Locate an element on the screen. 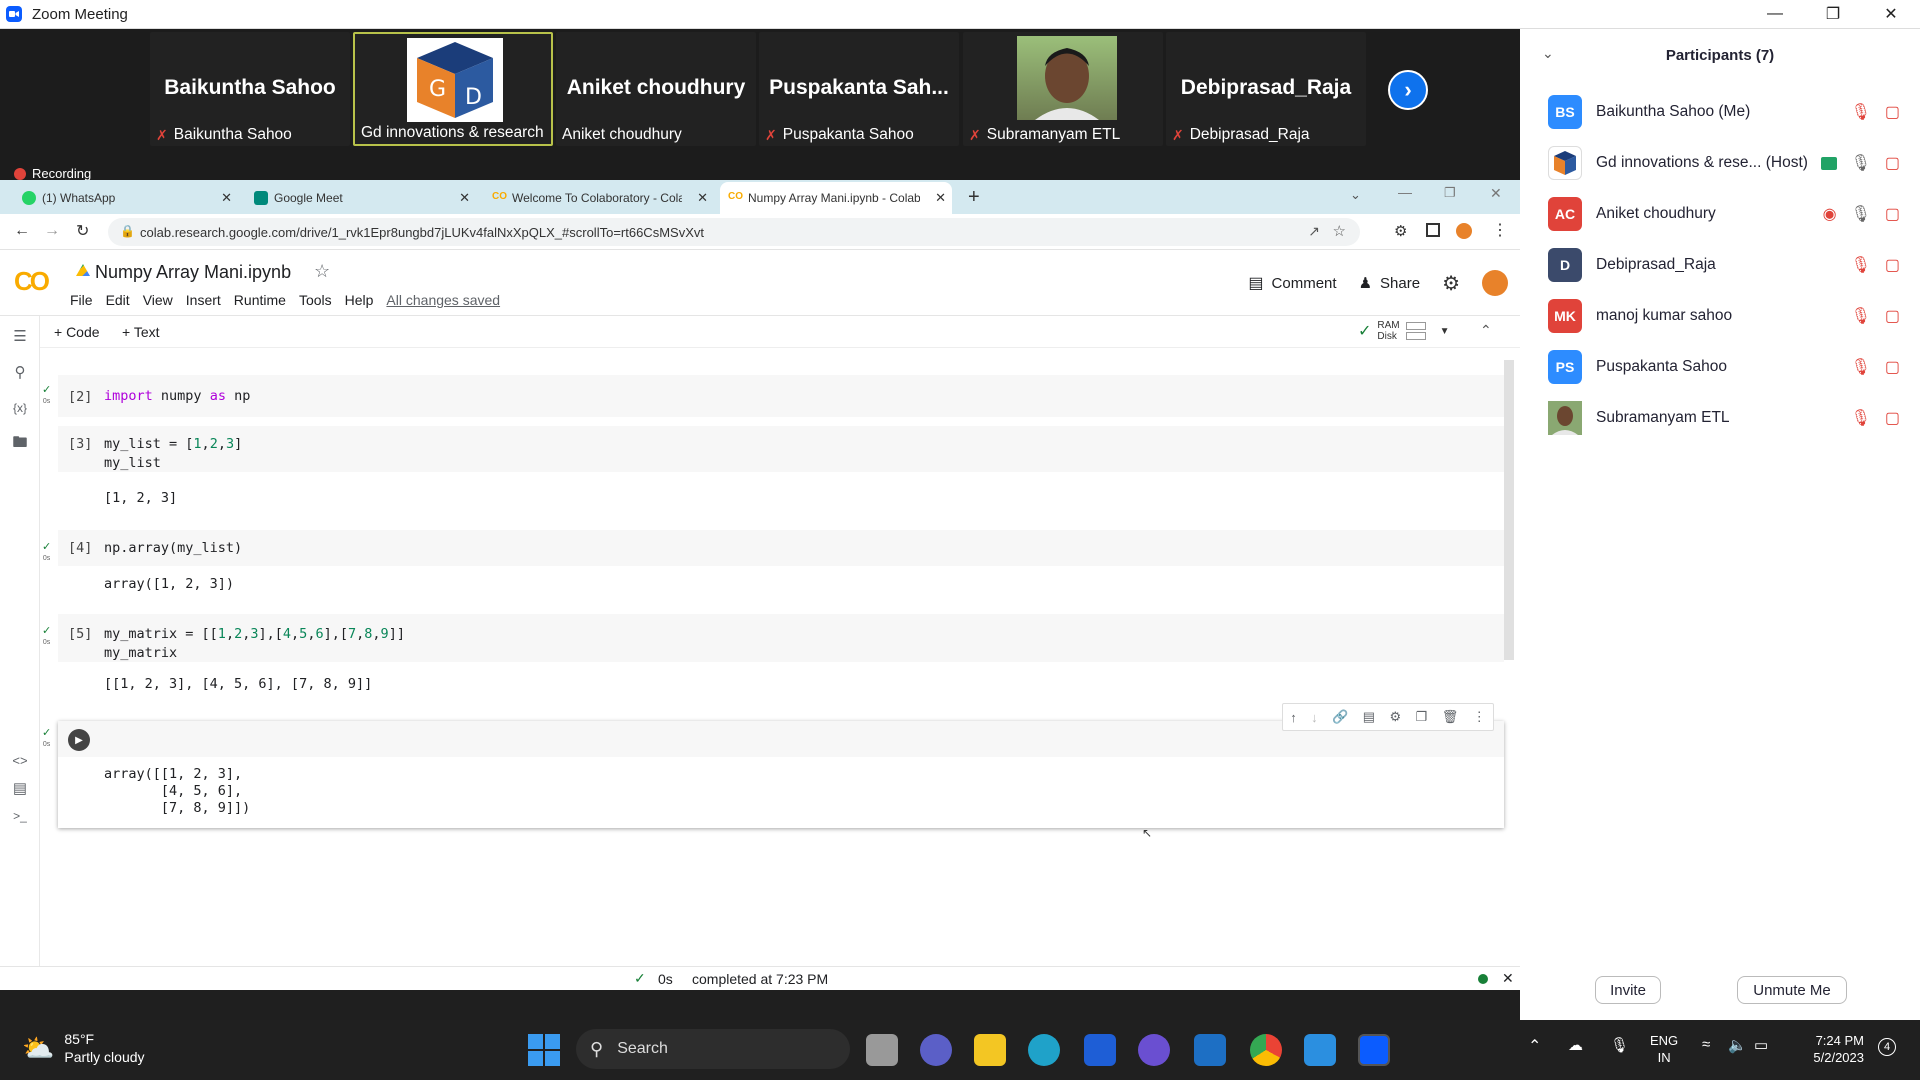  command-palette-icon: ▤ is located at coordinates (20, 788).